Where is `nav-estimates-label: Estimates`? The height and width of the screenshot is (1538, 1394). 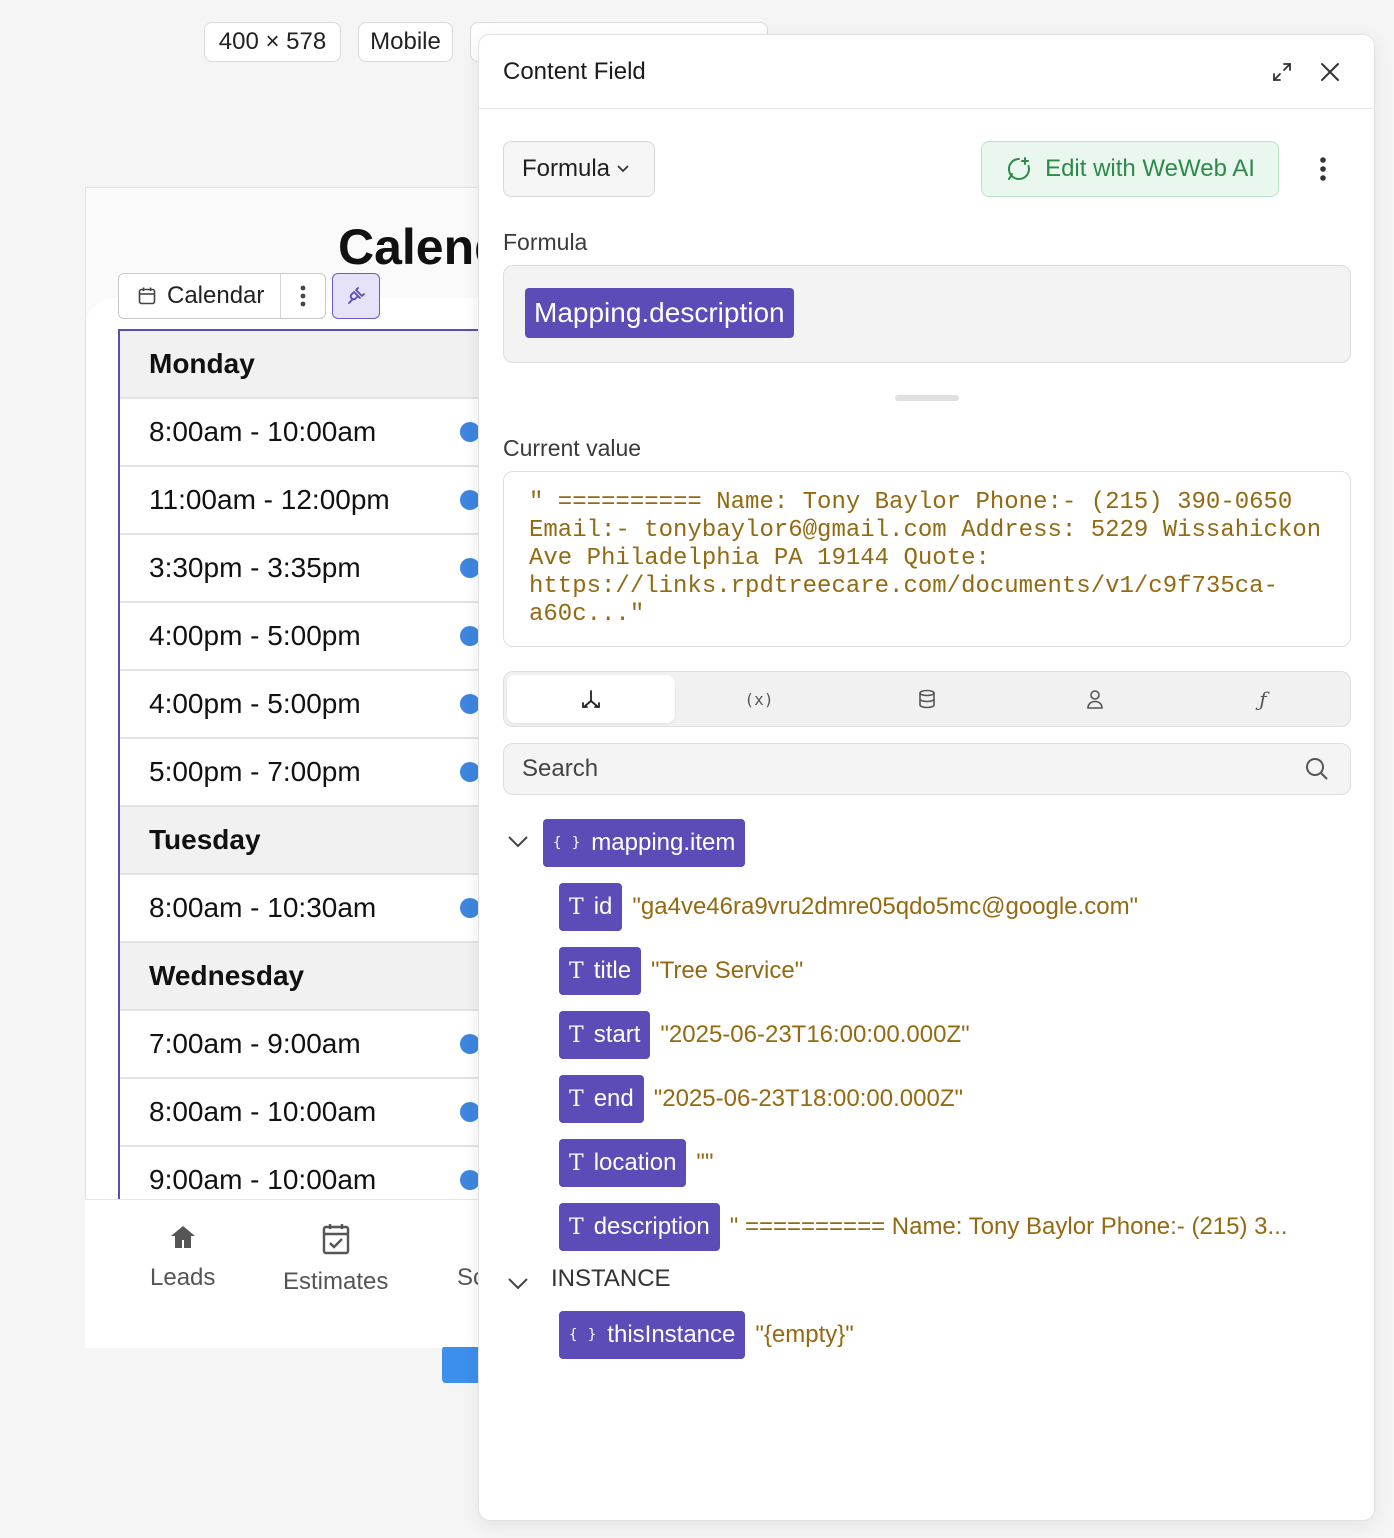
nav-estimates-label: Estimates is located at coordinates (336, 1281).